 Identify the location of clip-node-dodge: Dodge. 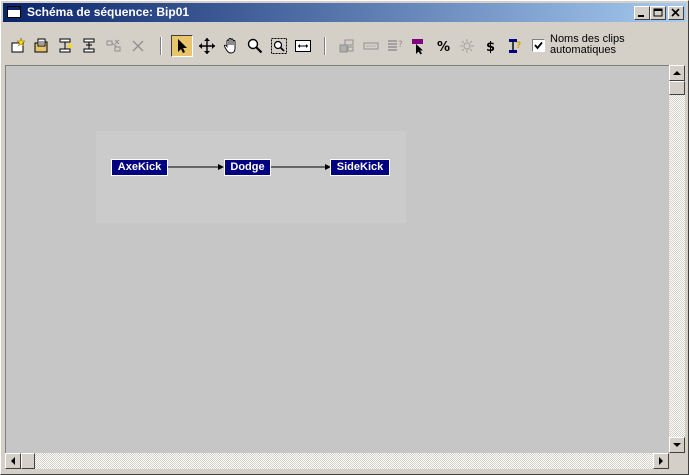
(247, 167).